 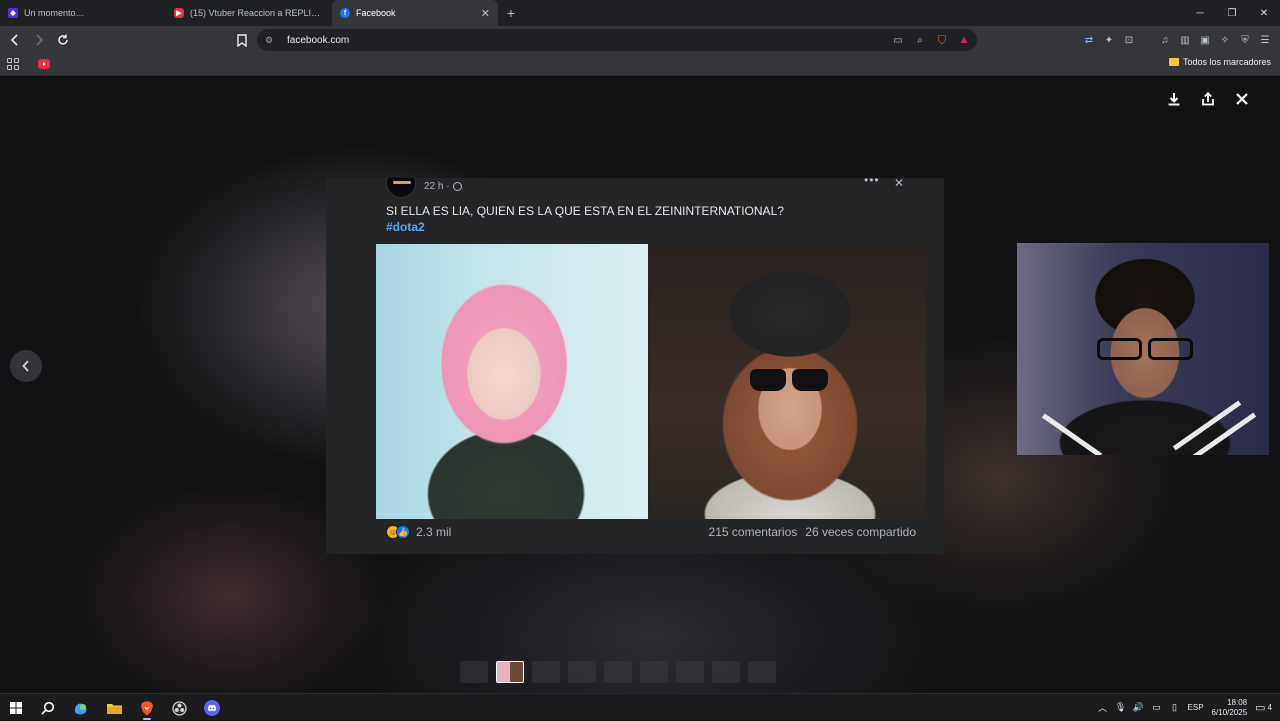 What do you see at coordinates (13, 64) in the screenshot?
I see `apps-grid-icon` at bounding box center [13, 64].